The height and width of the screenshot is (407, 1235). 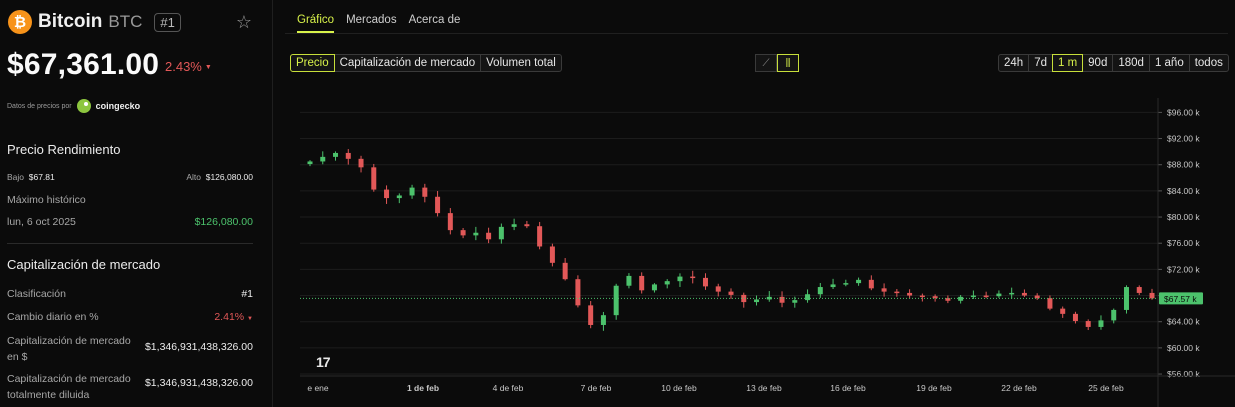 What do you see at coordinates (435, 23) in the screenshot?
I see `tab-about: Acerca de` at bounding box center [435, 23].